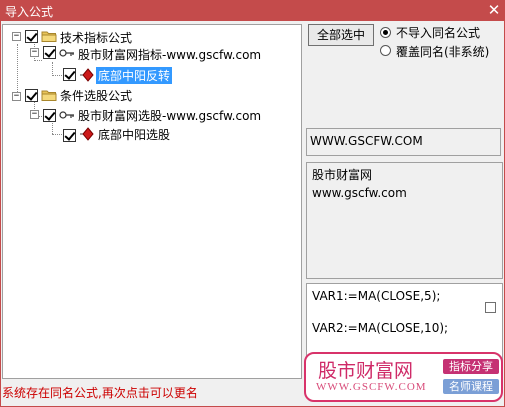 This screenshot has width=505, height=407. I want to click on watermark-tag: 名师课程, so click(471, 386).